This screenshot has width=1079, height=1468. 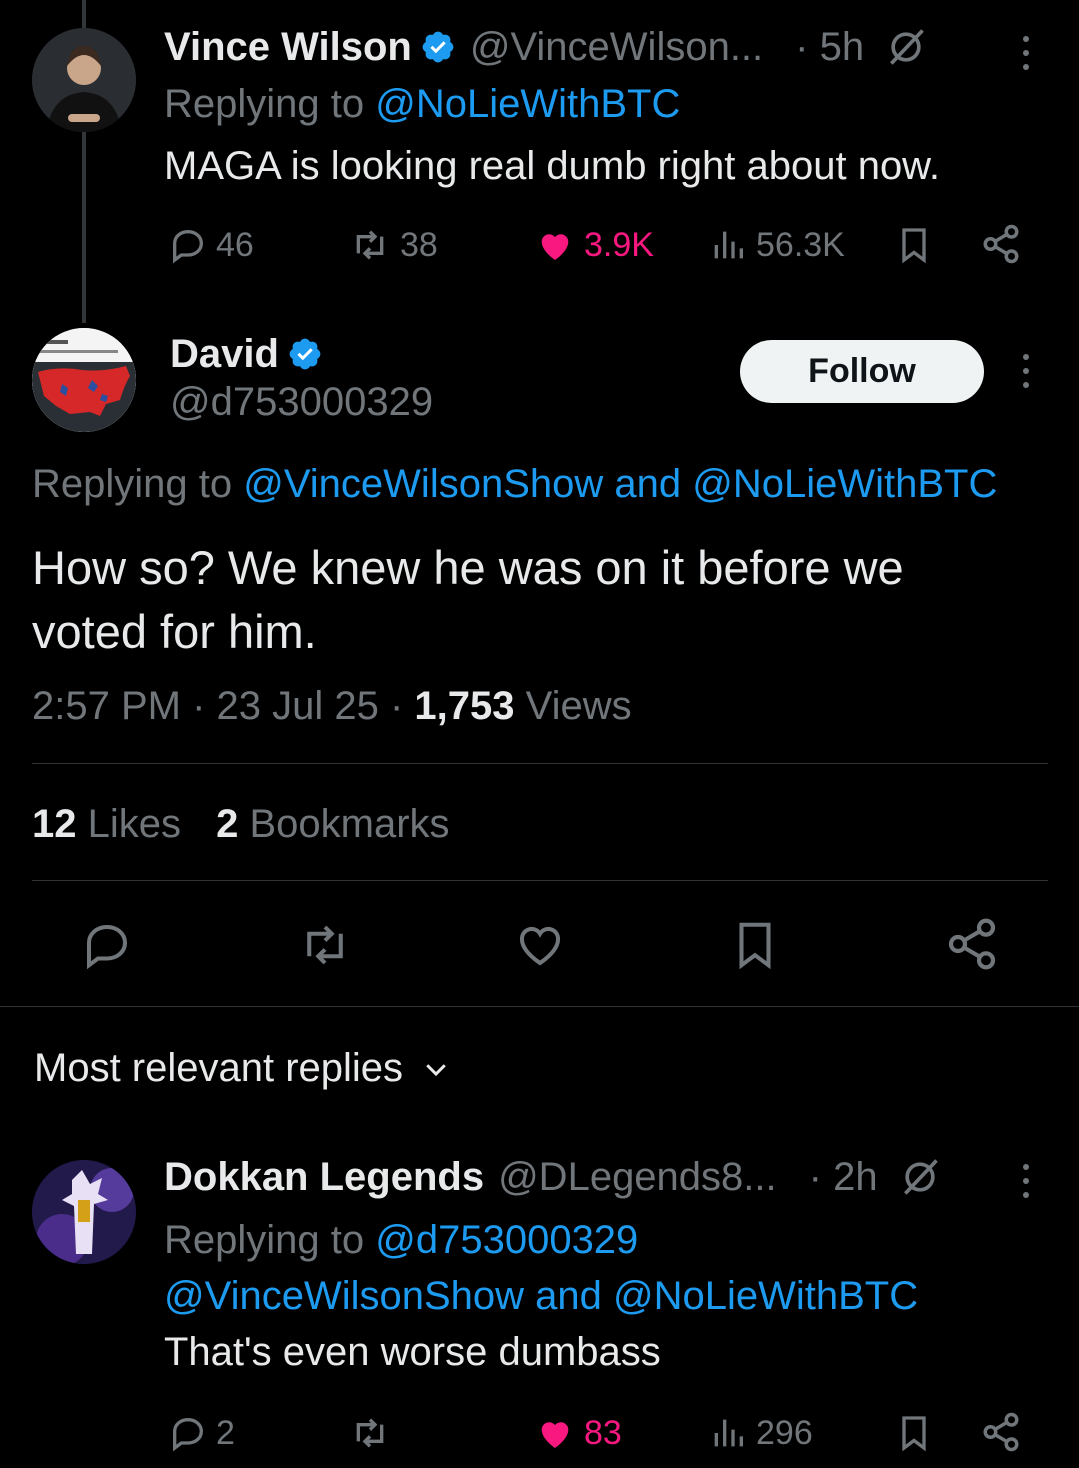 I want to click on like-icon, so click(x=540, y=945).